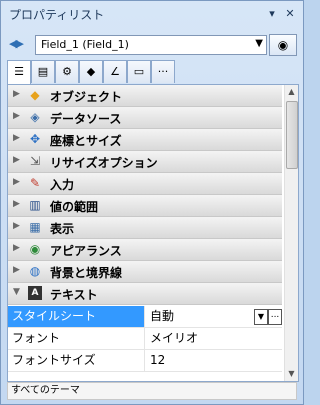 This screenshot has width=320, height=405. I want to click on title-bar: プロパティリスト ▾ ✕, so click(152, 14).